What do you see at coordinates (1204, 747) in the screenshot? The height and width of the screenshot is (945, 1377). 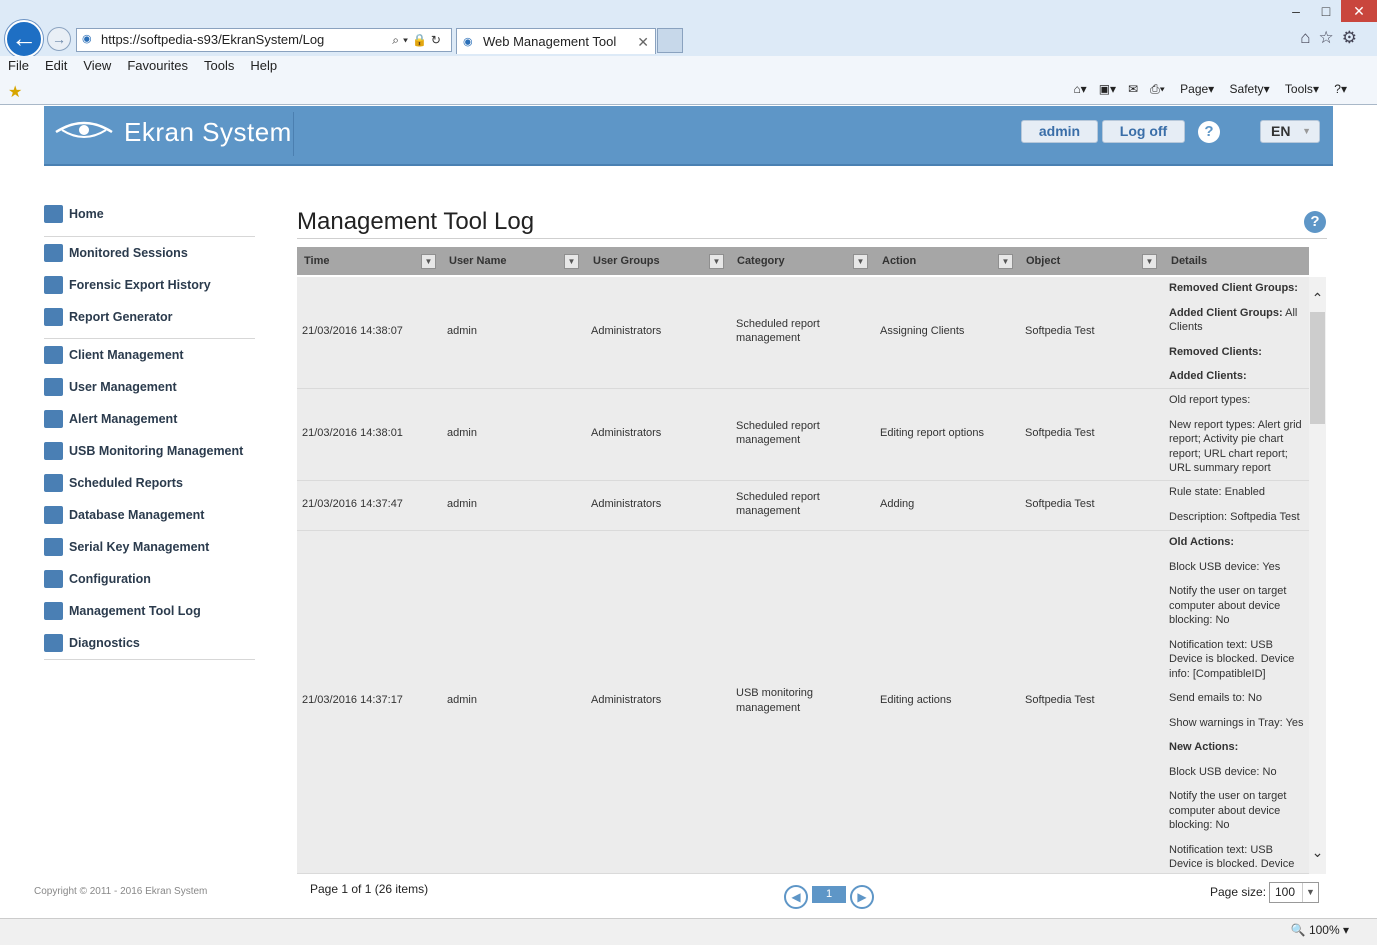 I see `detail-line: New Actions:` at bounding box center [1204, 747].